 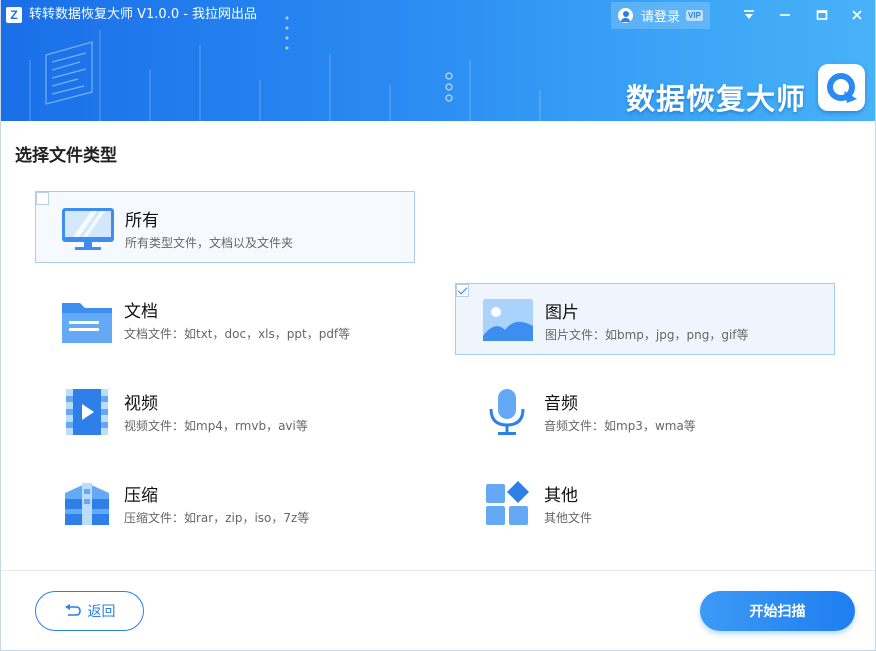 I want to click on back-label: 返回, so click(x=101, y=612).